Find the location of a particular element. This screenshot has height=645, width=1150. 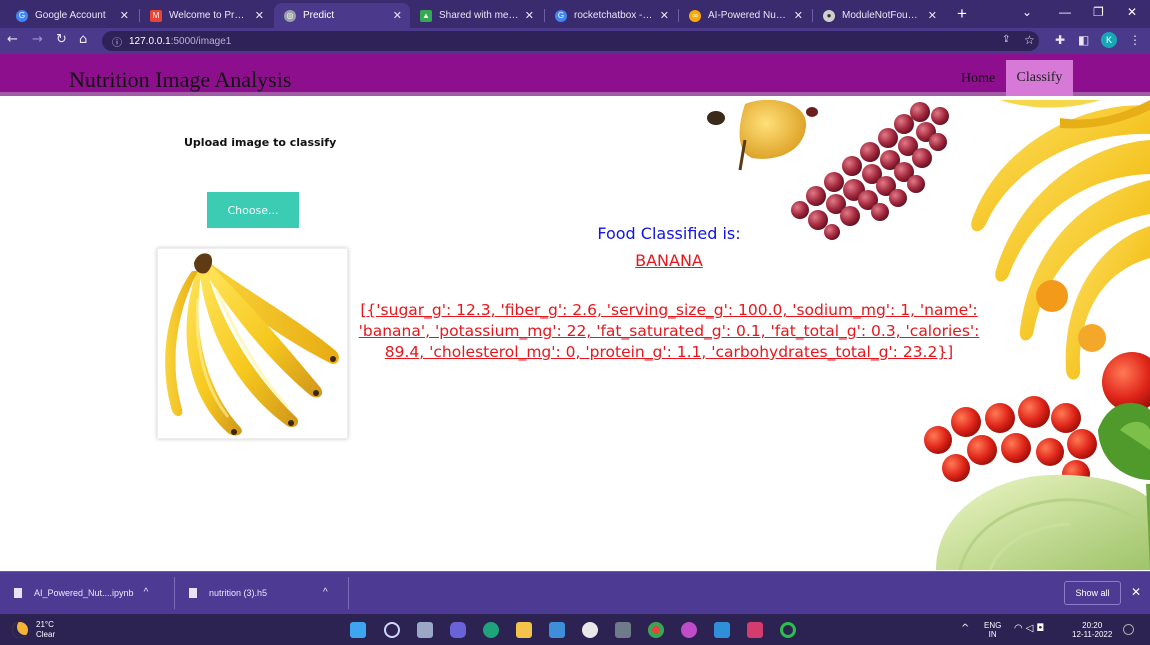

show-all-button: Show all is located at coordinates (1092, 593).